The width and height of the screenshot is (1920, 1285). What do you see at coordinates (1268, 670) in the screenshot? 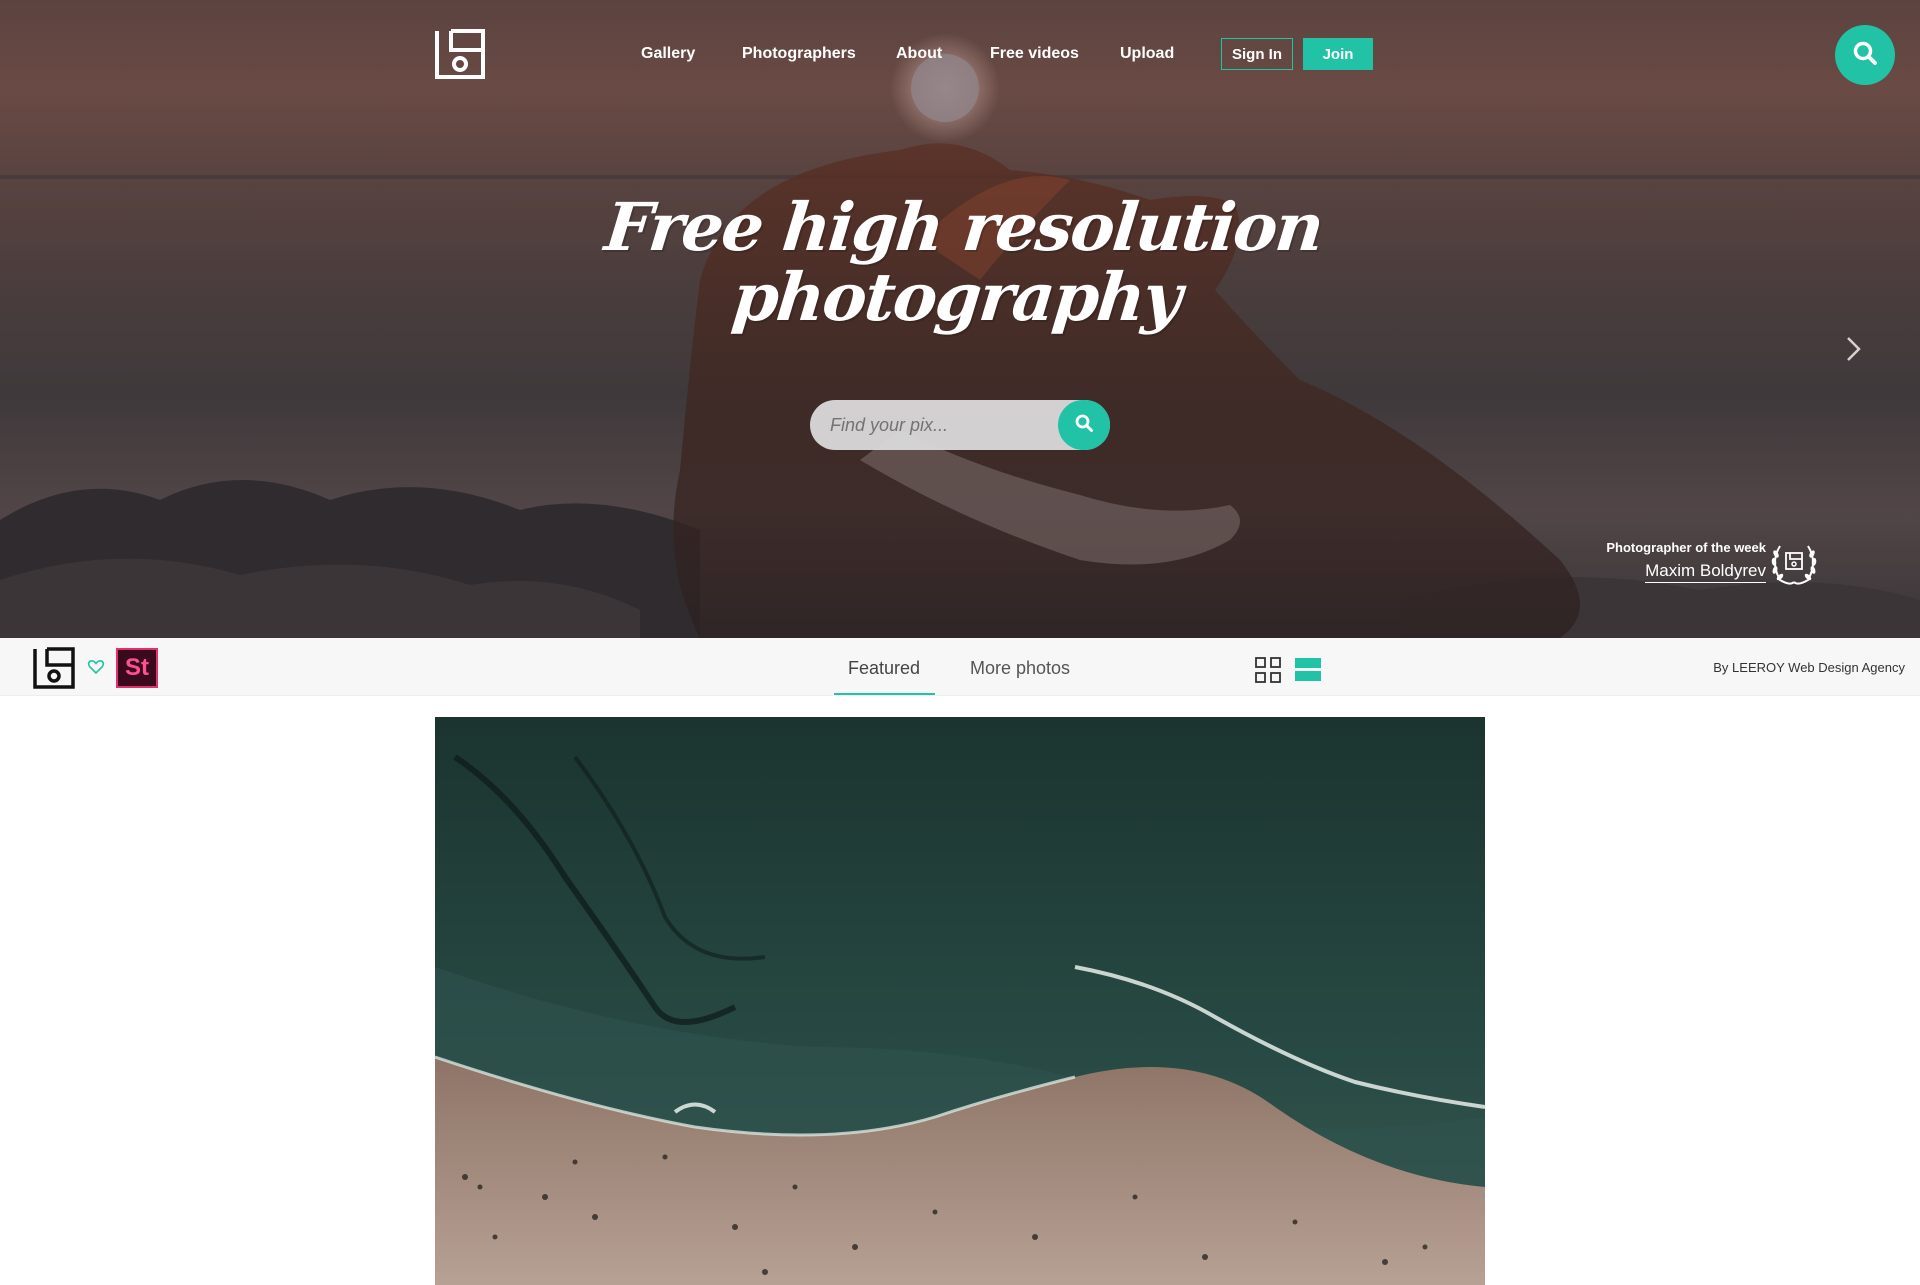
I see `grid-view-icon` at bounding box center [1268, 670].